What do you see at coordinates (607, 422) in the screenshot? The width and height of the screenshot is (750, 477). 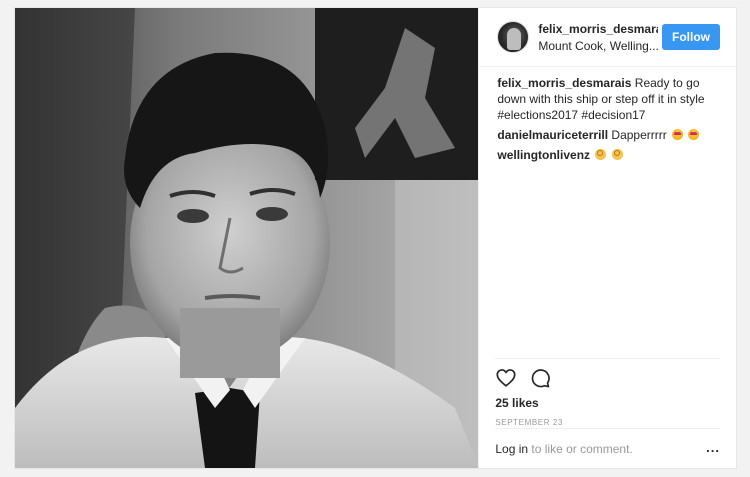 I see `post-date: SEPTEMBER 23` at bounding box center [607, 422].